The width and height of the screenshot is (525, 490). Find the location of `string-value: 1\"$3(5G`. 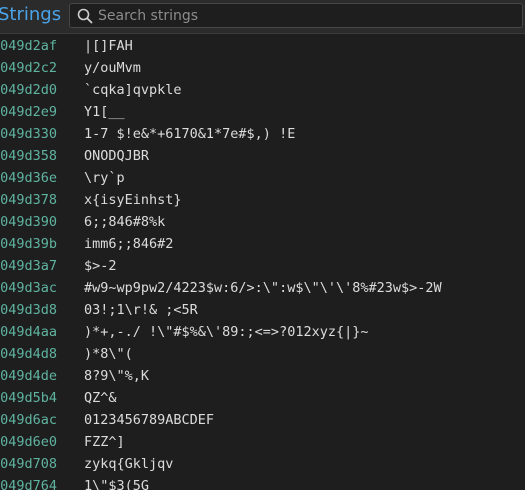

string-value: 1\"$3(5G is located at coordinates (117, 484).